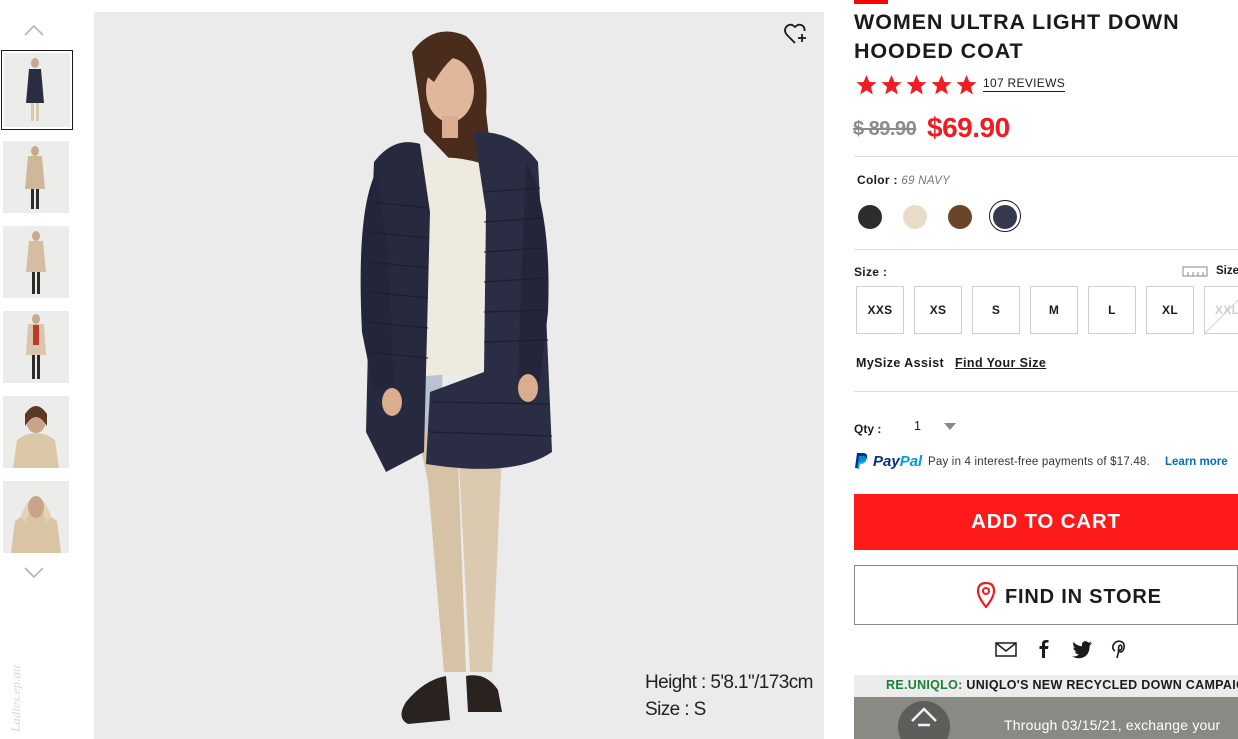 This screenshot has width=1238, height=739. Describe the element at coordinates (1170, 310) in the screenshot. I see `size-option-xl: XL` at that location.